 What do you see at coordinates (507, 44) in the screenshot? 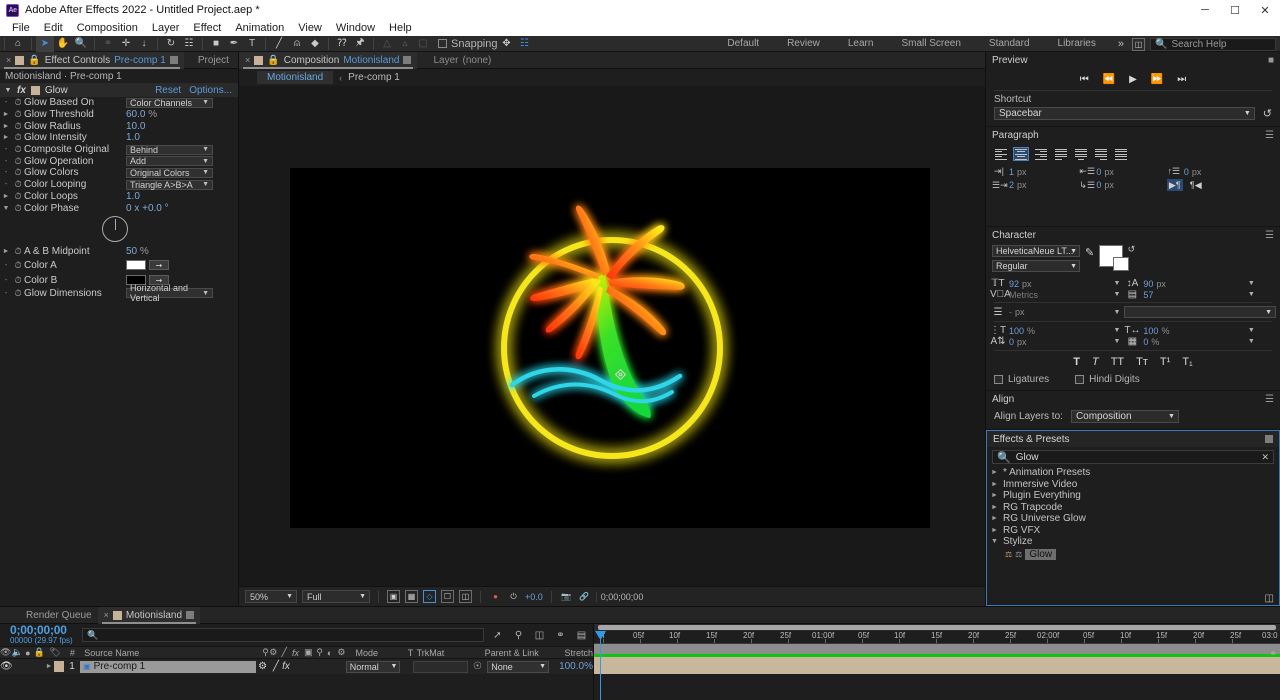
I see `snap-vertex-icon: ✥` at bounding box center [507, 44].